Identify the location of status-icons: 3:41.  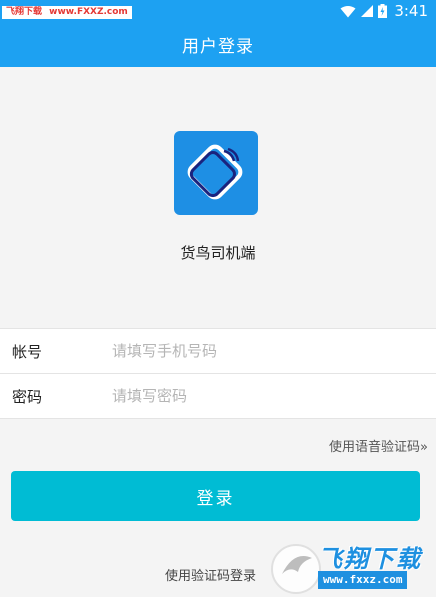
(384, 11).